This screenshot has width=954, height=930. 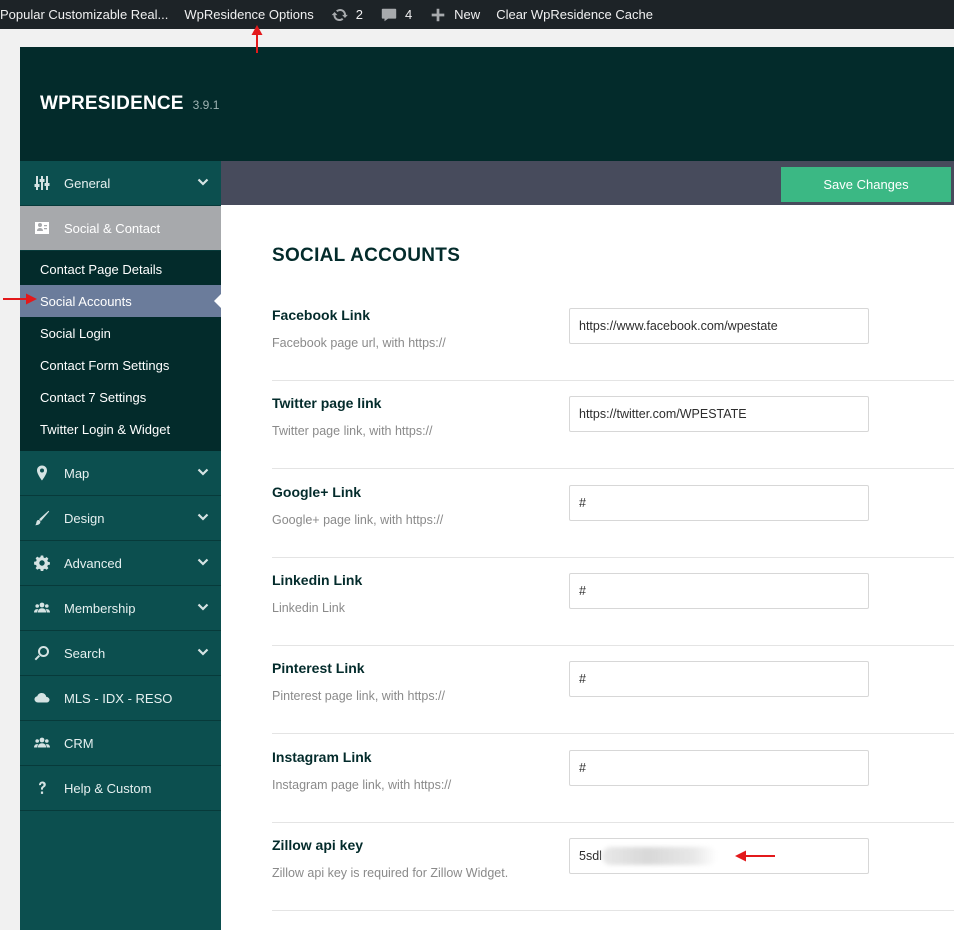 What do you see at coordinates (719, 503) in the screenshot?
I see `google-plus-link-input` at bounding box center [719, 503].